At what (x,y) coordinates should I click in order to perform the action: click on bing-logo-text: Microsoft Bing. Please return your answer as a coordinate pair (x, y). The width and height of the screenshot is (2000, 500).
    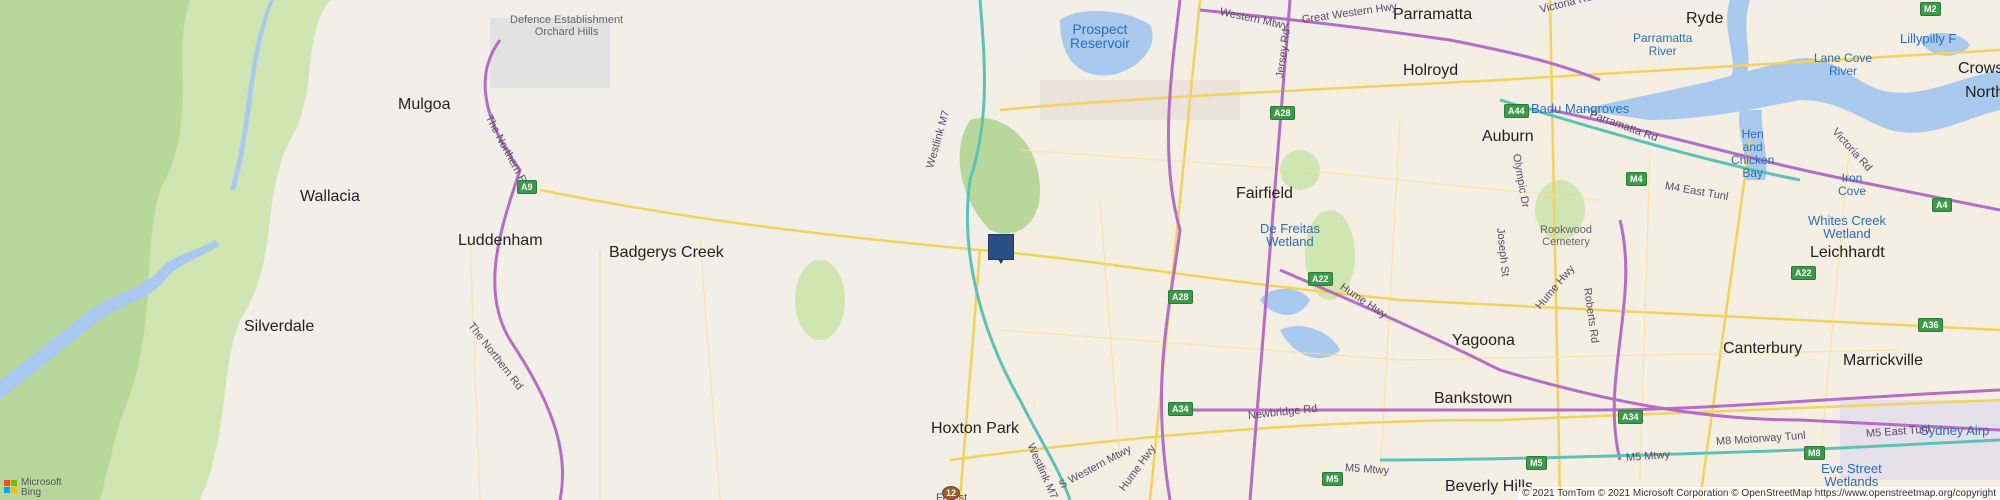
    Looking at the image, I should click on (41, 487).